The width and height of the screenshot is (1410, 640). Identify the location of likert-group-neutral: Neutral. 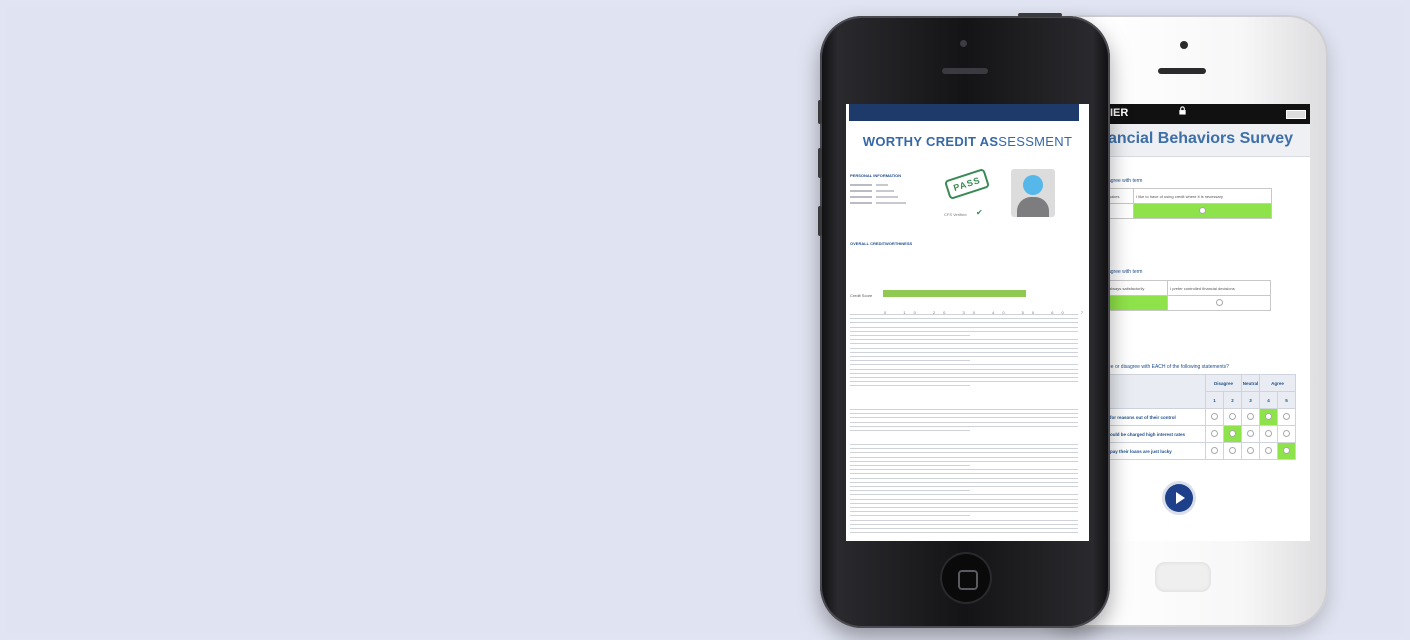
(1250, 383).